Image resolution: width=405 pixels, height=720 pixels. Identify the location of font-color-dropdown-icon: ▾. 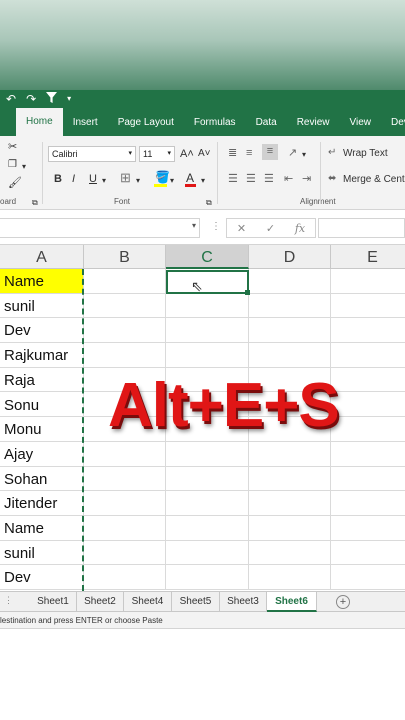
(203, 181).